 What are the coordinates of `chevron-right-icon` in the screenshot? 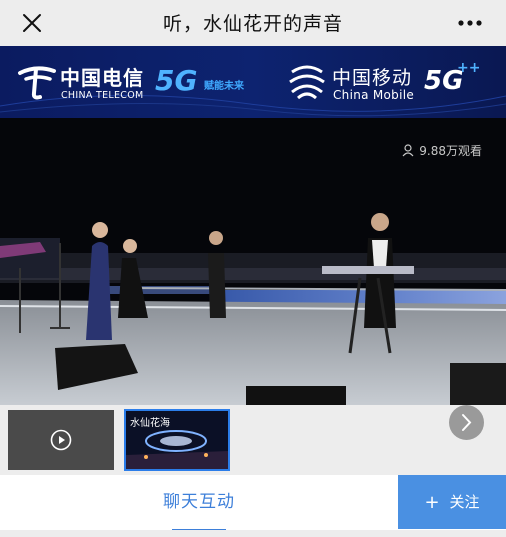 It's located at (467, 422).